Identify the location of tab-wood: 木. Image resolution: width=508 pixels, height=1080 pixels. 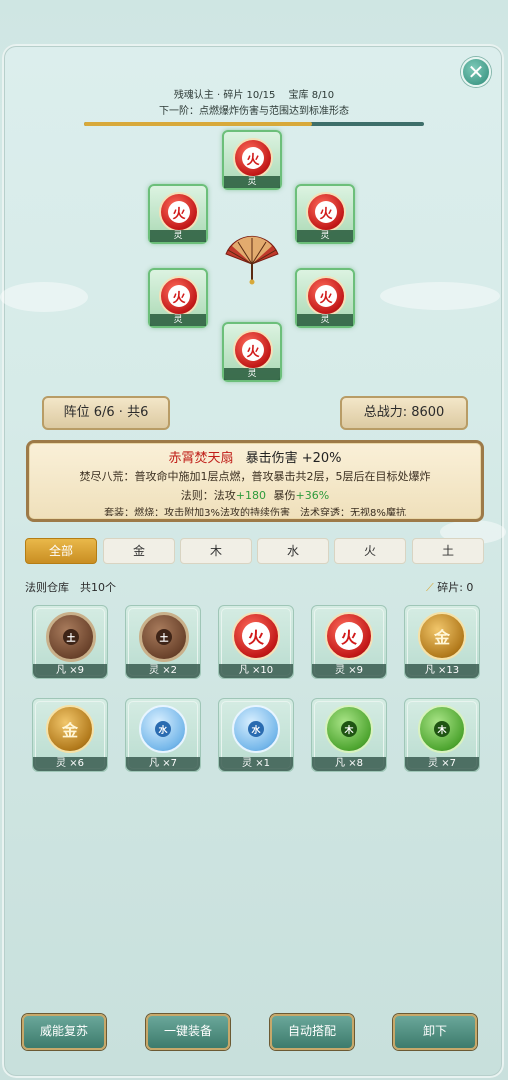
(216, 551).